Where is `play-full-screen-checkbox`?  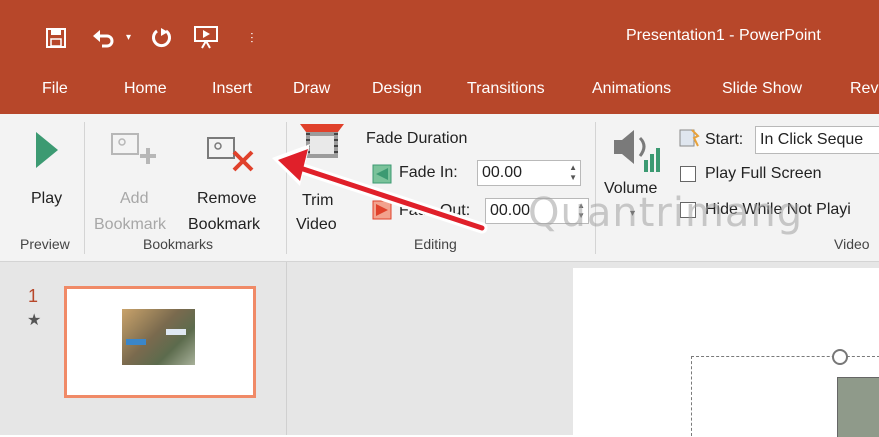
play-full-screen-checkbox is located at coordinates (688, 174).